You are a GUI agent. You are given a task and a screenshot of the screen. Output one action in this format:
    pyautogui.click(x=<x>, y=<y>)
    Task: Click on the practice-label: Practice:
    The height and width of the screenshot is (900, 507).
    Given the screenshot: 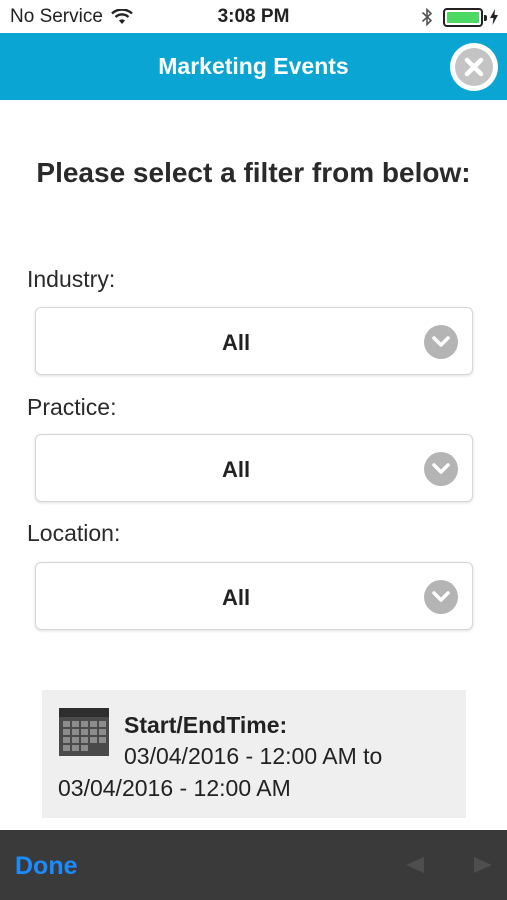 What is the action you would take?
    pyautogui.click(x=72, y=407)
    